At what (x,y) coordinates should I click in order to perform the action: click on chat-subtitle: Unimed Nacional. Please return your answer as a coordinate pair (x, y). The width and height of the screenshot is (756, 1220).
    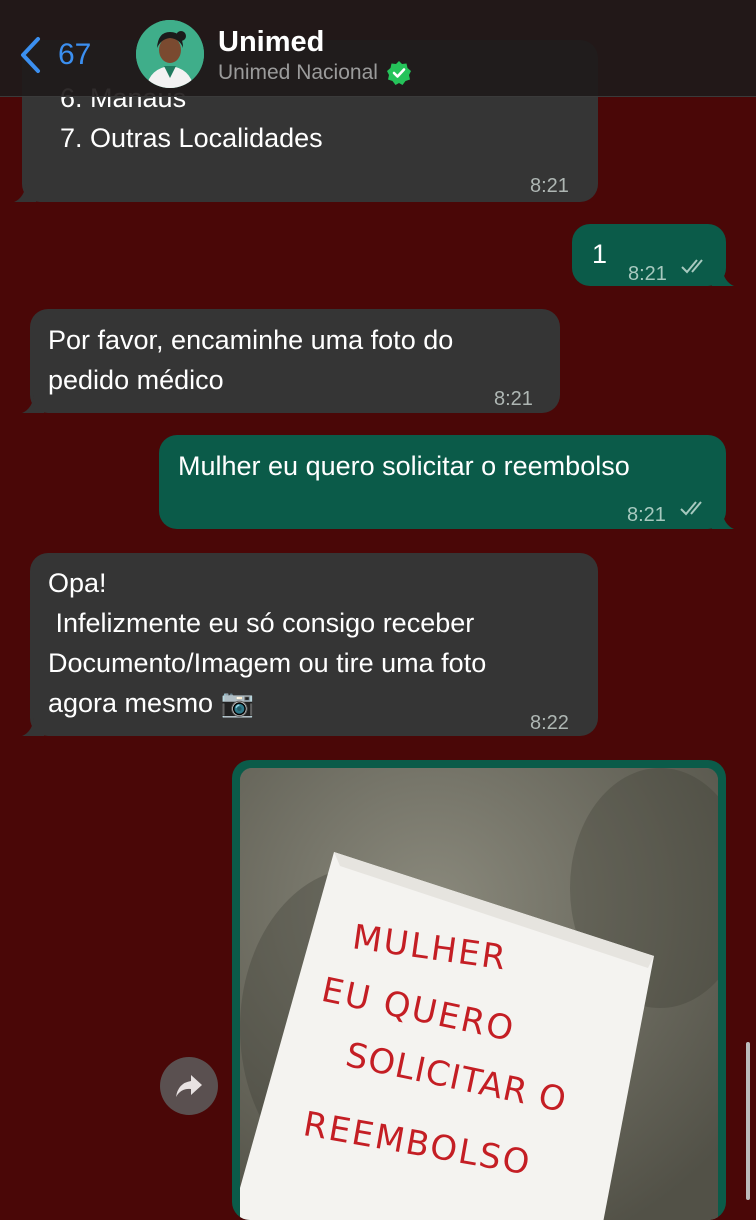
    Looking at the image, I should click on (315, 73).